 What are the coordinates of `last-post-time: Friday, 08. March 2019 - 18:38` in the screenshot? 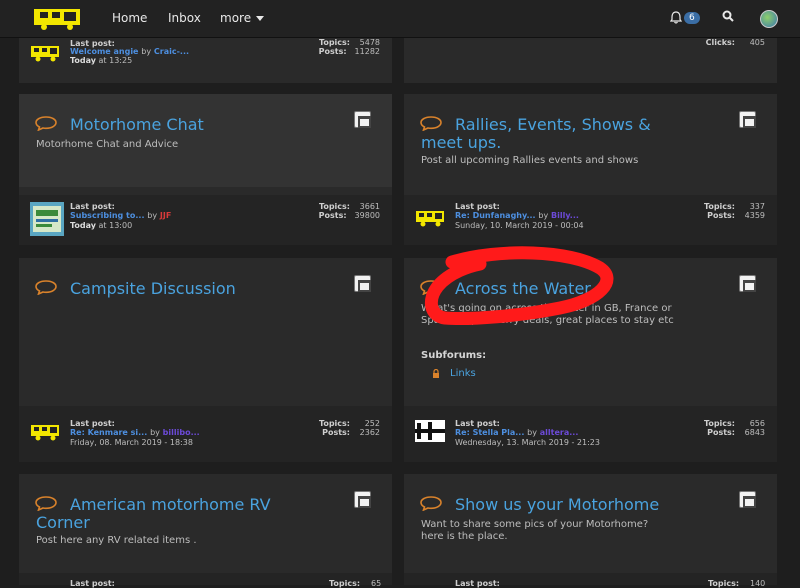 It's located at (131, 442).